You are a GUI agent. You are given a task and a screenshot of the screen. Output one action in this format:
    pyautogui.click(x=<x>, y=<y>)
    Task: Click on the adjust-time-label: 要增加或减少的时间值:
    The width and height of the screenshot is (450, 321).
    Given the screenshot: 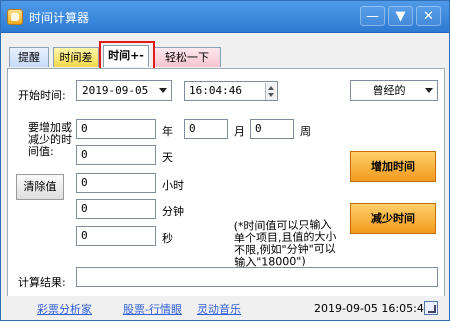 What is the action you would take?
    pyautogui.click(x=50, y=139)
    